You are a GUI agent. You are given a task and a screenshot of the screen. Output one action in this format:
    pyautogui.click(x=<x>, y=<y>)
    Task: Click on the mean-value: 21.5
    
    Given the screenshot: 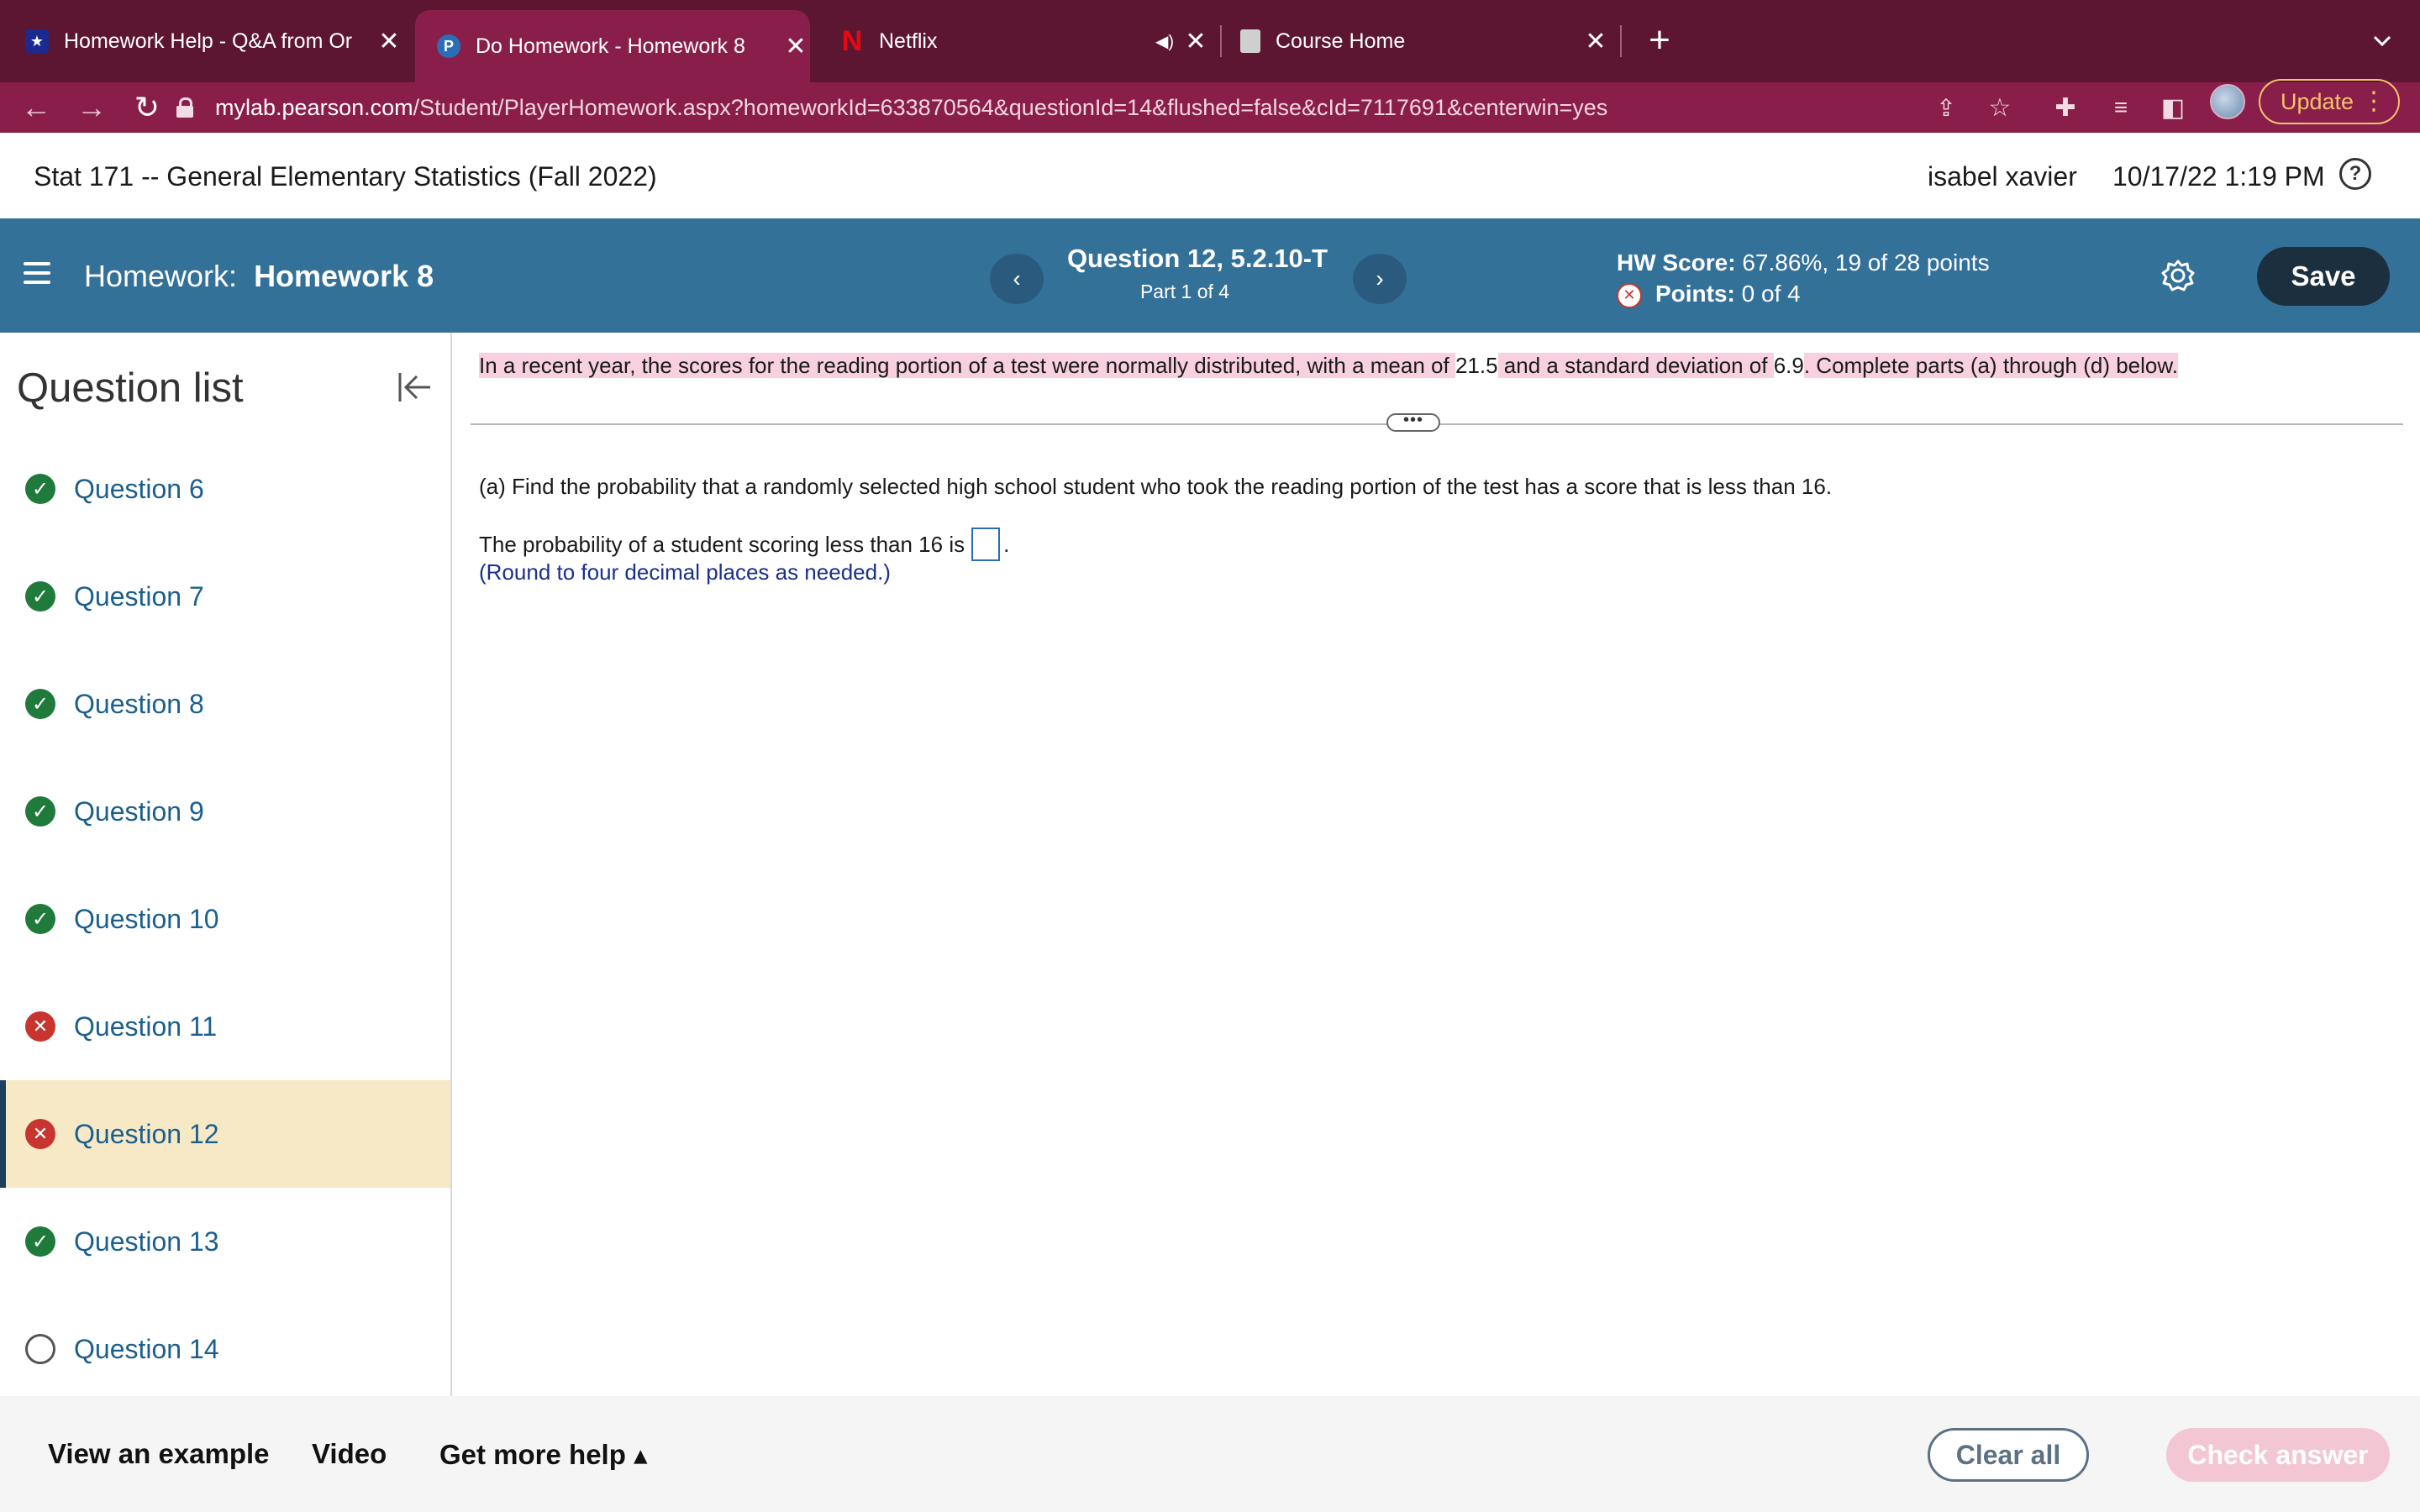 What is the action you would take?
    pyautogui.click(x=1476, y=365)
    